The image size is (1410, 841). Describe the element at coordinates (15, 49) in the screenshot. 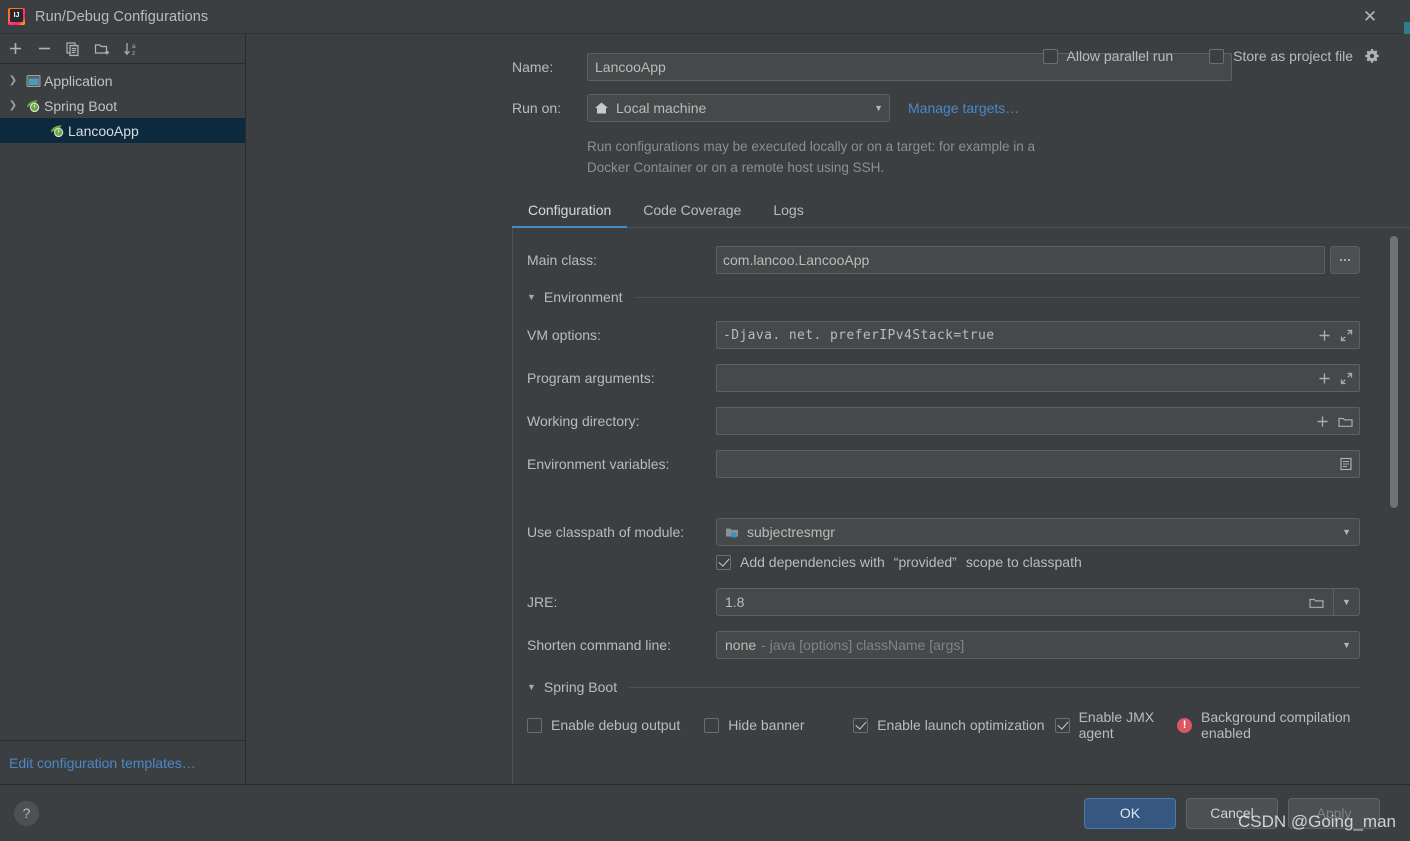

I see `add-configuration-button` at that location.